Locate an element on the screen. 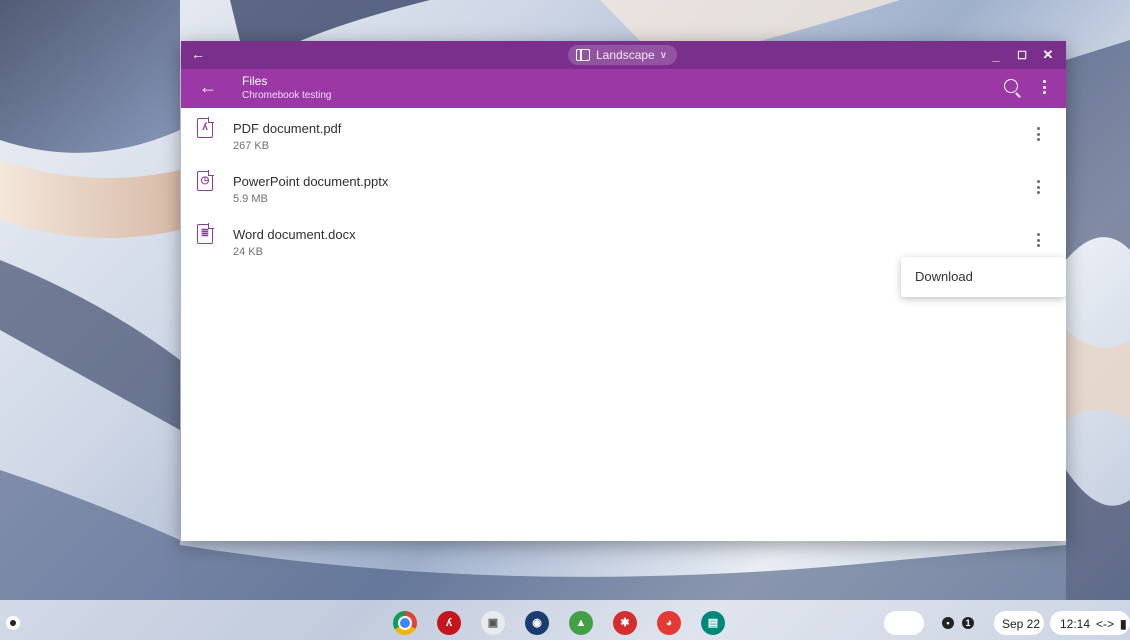 The image size is (1130, 640). notification-count-icon: 1 is located at coordinates (968, 623).